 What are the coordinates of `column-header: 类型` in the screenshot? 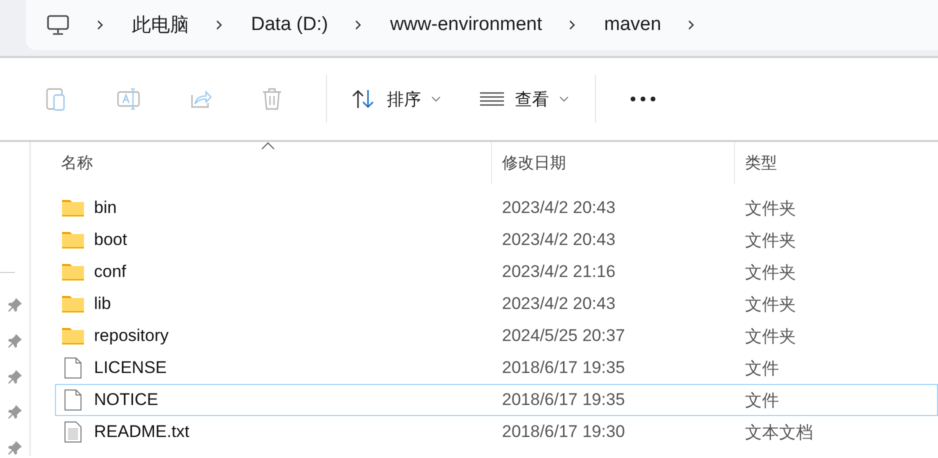 It's located at (836, 163).